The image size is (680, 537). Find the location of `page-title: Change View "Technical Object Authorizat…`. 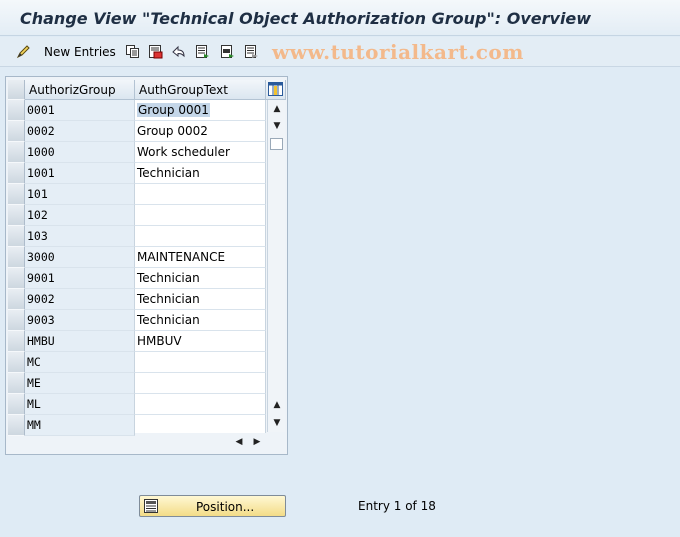

page-title: Change View "Technical Object Authorizat… is located at coordinates (306, 18).